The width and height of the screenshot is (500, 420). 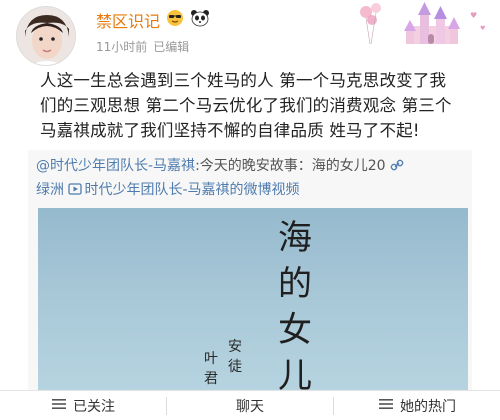 I want to click on avatar, so click(x=46, y=36).